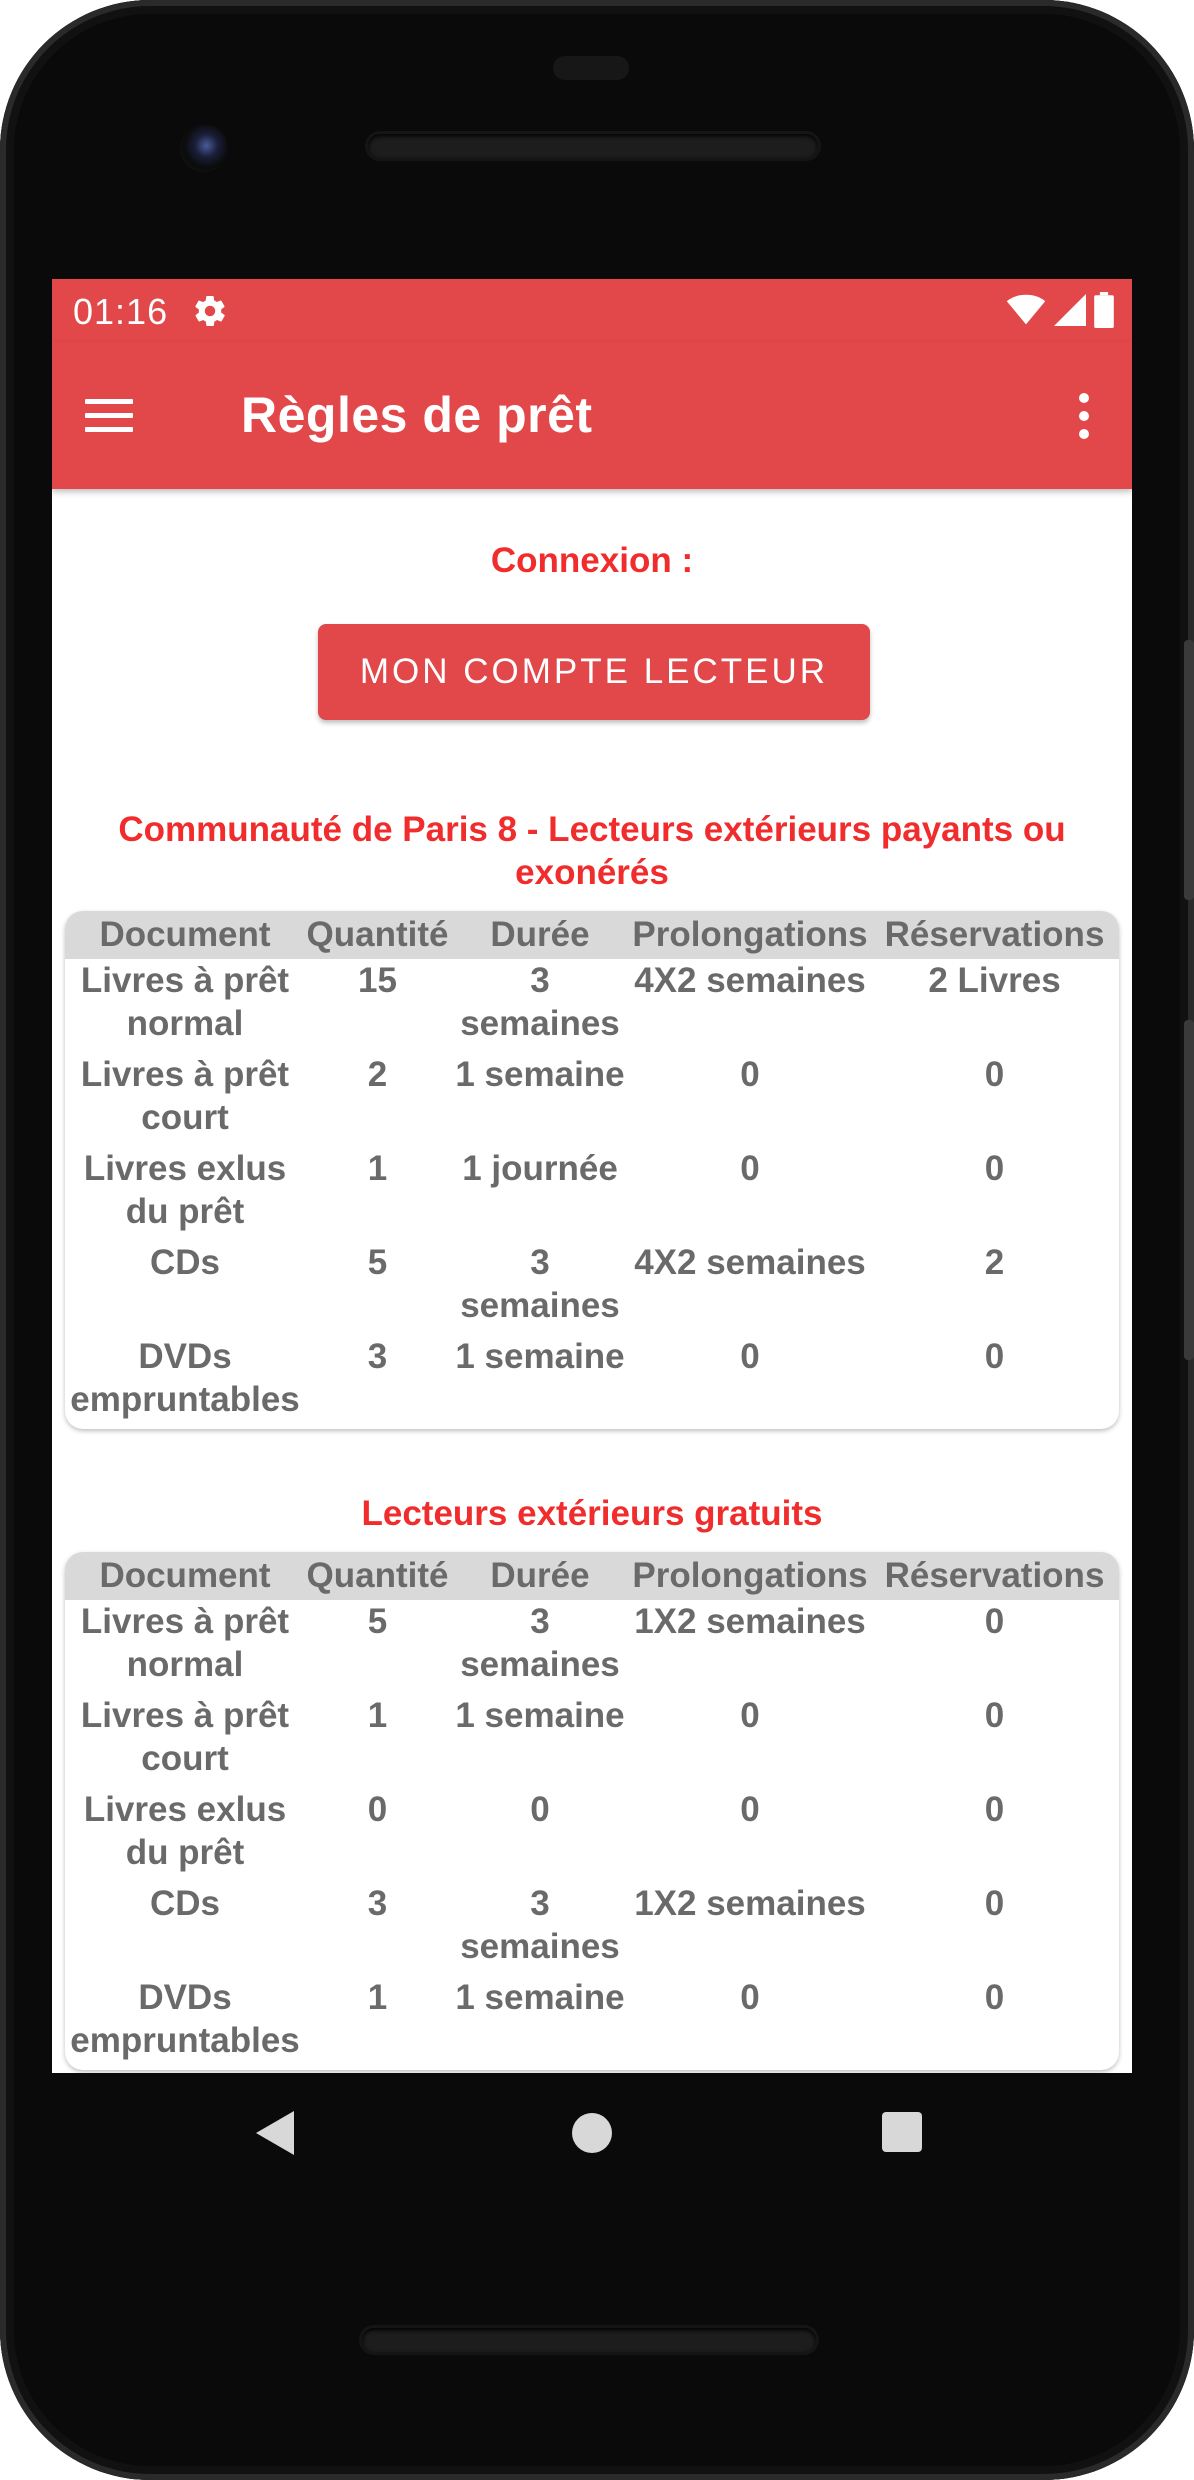 The image size is (1194, 2480). Describe the element at coordinates (592, 1100) in the screenshot. I see `table-row: Livres à prêt court 2 1 semaine 0 0` at that location.